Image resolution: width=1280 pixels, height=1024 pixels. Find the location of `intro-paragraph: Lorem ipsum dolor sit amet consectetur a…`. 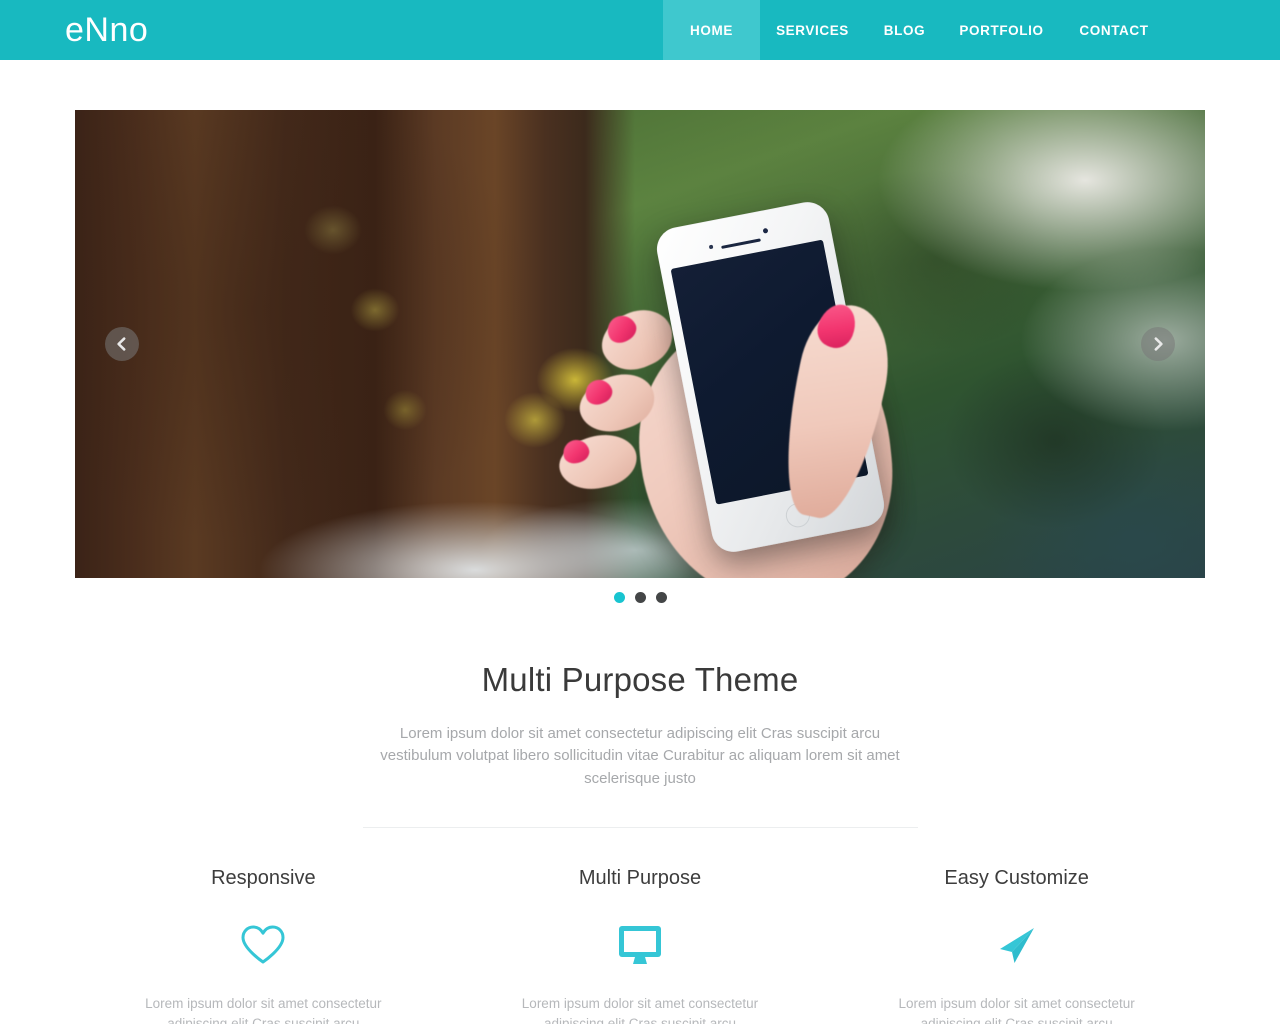

intro-paragraph: Lorem ipsum dolor sit amet consectetur a… is located at coordinates (640, 755).